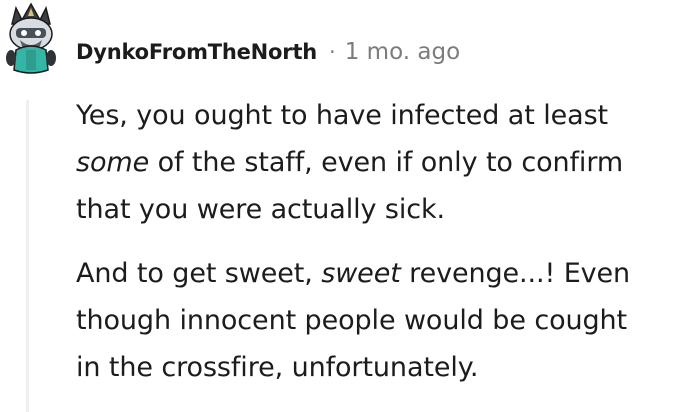 This screenshot has height=412, width=700. Describe the element at coordinates (261, 209) in the screenshot. I see `comment-text: that you were actually sick.` at that location.